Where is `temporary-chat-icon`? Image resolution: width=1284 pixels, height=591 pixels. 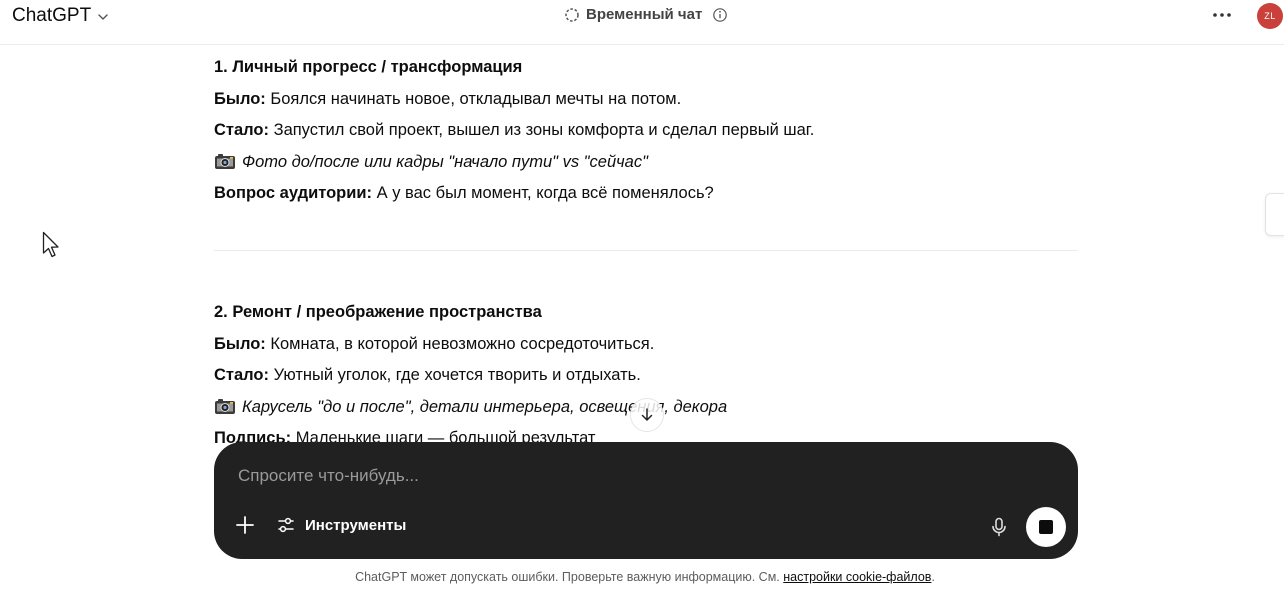 temporary-chat-icon is located at coordinates (572, 14).